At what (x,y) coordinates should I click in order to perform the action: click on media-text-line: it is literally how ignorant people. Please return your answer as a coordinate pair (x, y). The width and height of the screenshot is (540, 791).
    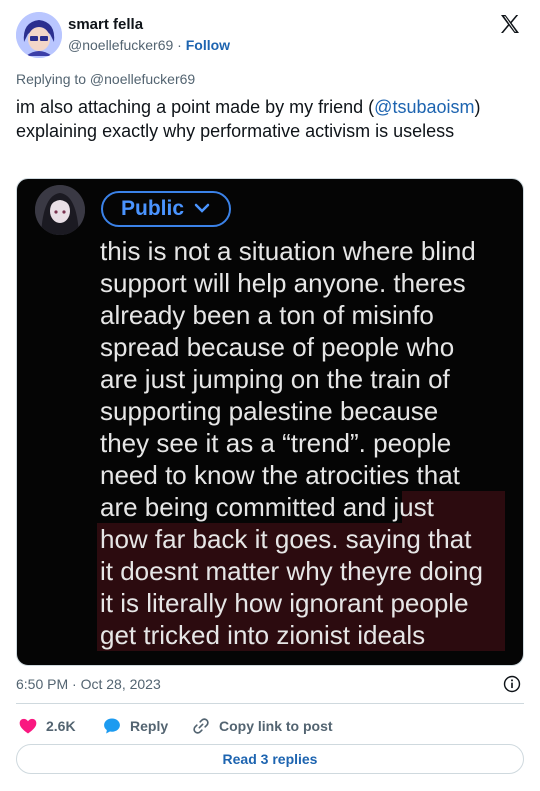
    Looking at the image, I should click on (284, 603).